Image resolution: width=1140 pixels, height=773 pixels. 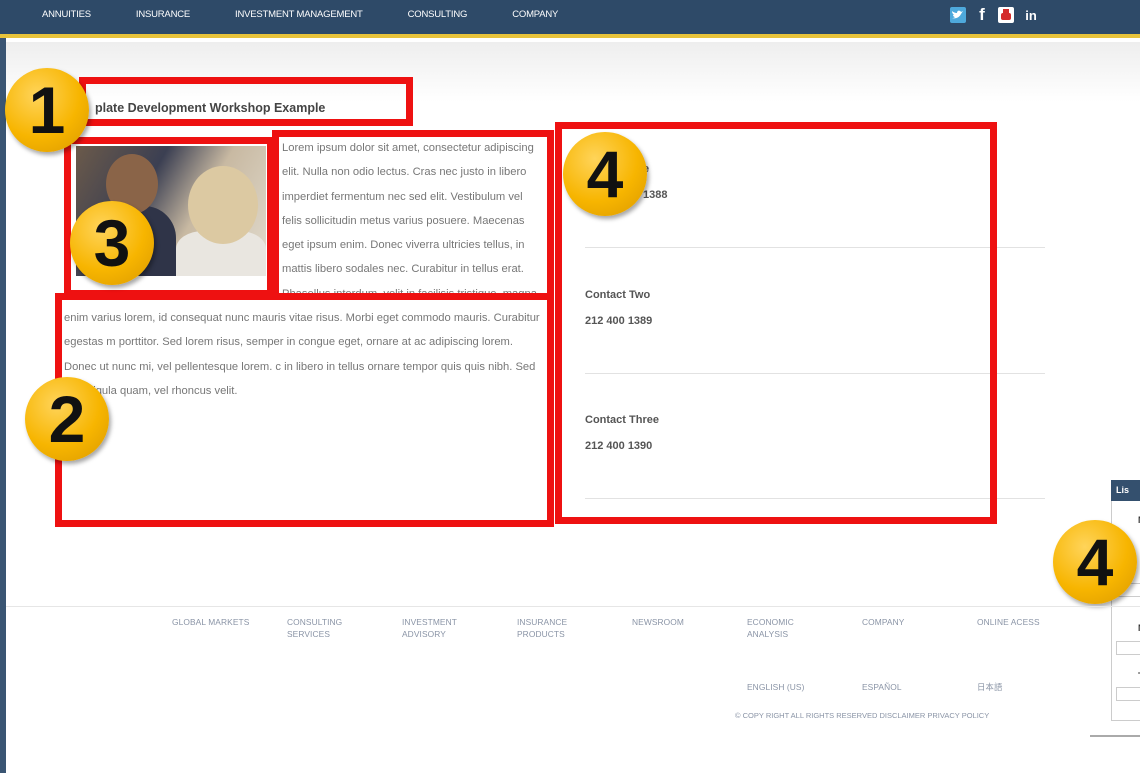 What do you see at coordinates (542, 628) in the screenshot?
I see `footer-link-insurance-products: INSURANCE PRODUCTS` at bounding box center [542, 628].